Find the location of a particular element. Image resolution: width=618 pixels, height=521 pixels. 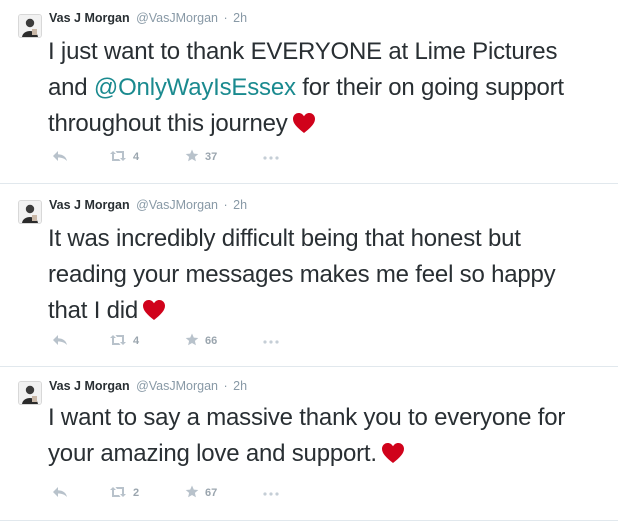

retweet-count: 2 is located at coordinates (136, 493).